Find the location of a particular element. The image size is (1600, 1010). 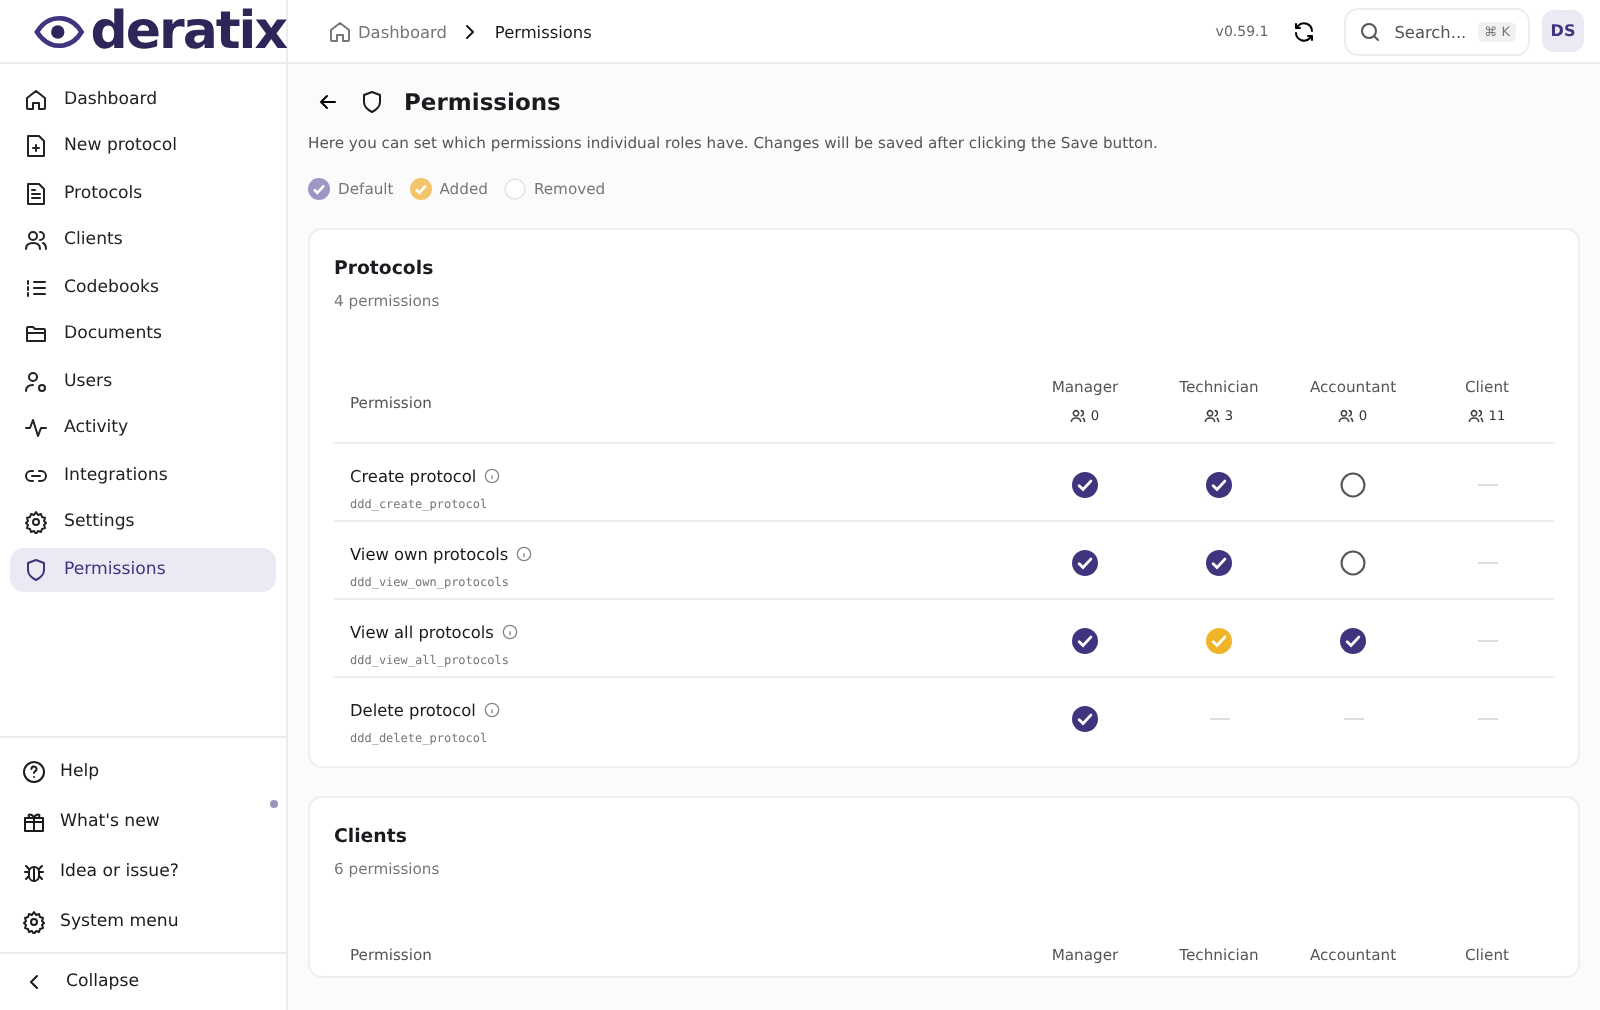

permission-name: Create protocol is located at coordinates (413, 476).